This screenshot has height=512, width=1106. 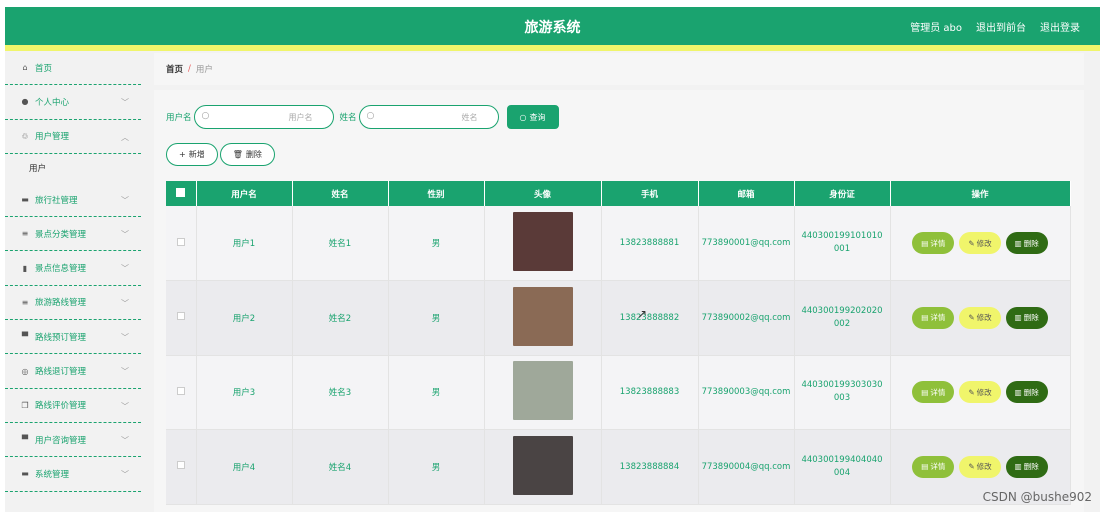 What do you see at coordinates (73, 102) in the screenshot?
I see `sidebar-item-1: ● 个人中心 ﹀` at bounding box center [73, 102].